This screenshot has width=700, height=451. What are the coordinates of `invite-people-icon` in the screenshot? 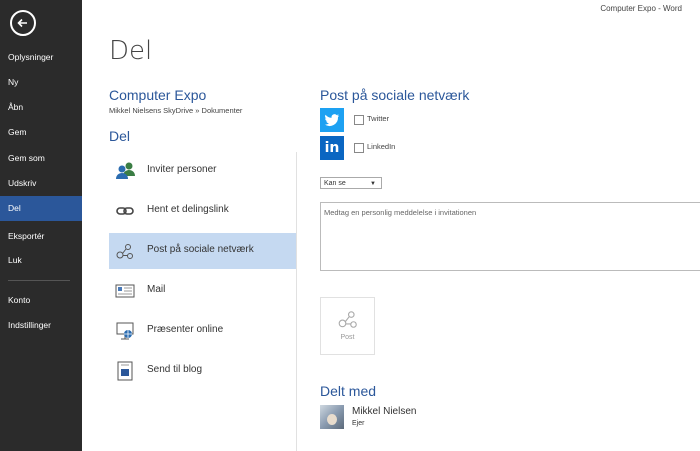 It's located at (125, 171).